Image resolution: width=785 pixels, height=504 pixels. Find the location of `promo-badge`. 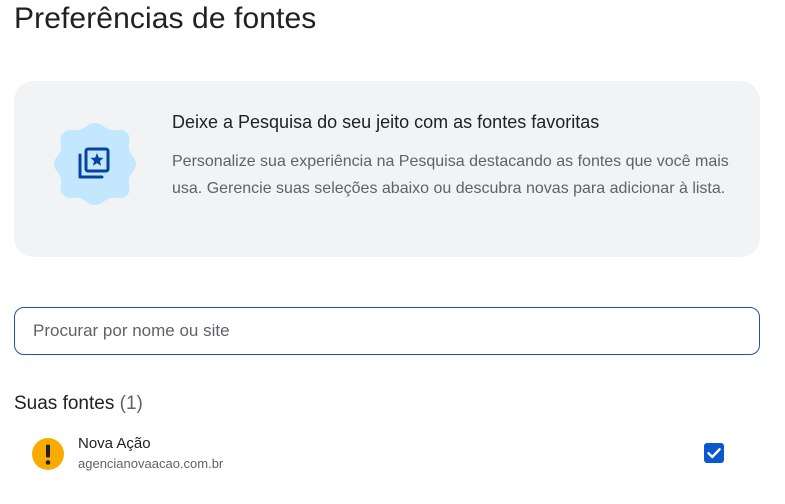

promo-badge is located at coordinates (95, 164).